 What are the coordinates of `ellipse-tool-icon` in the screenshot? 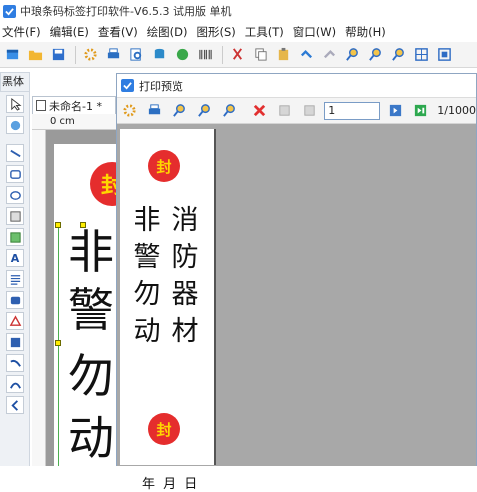 It's located at (15, 195).